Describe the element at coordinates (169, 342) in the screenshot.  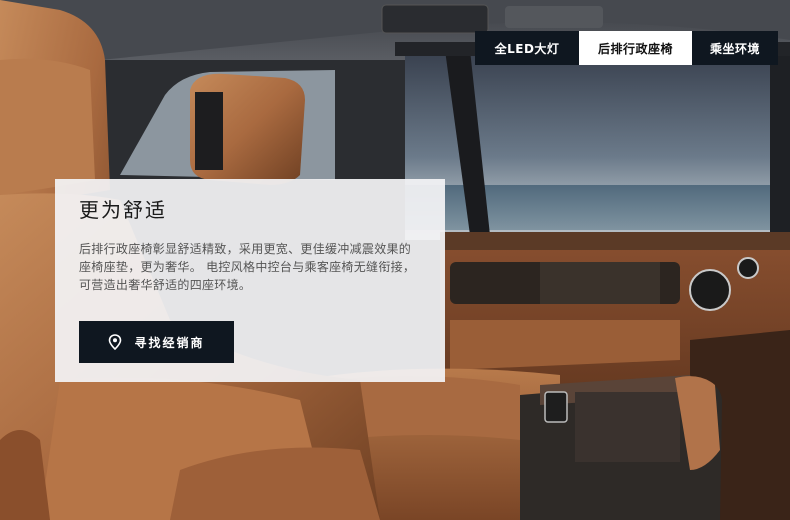
I see `find-dealer-label: 寻找经销商` at that location.